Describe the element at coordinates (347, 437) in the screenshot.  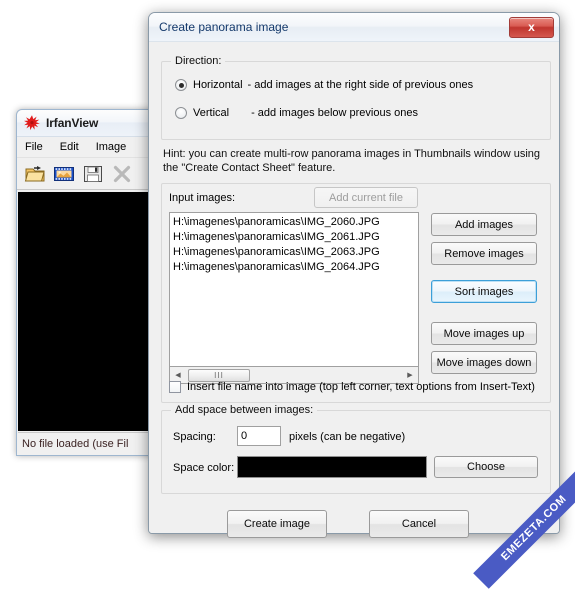
I see `spacing-units-label: pixels (can be negative)` at that location.